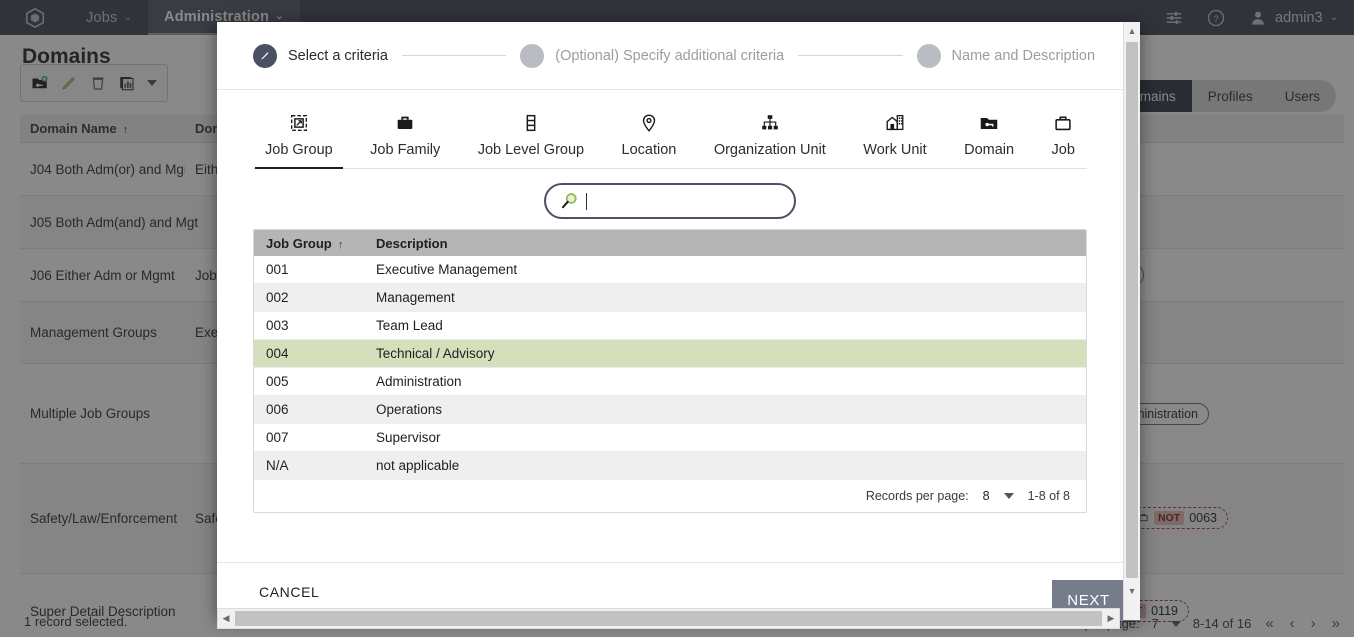 This screenshot has height=637, width=1354. What do you see at coordinates (447, 269) in the screenshot?
I see `cell-job-group-description: Executive Management` at bounding box center [447, 269].